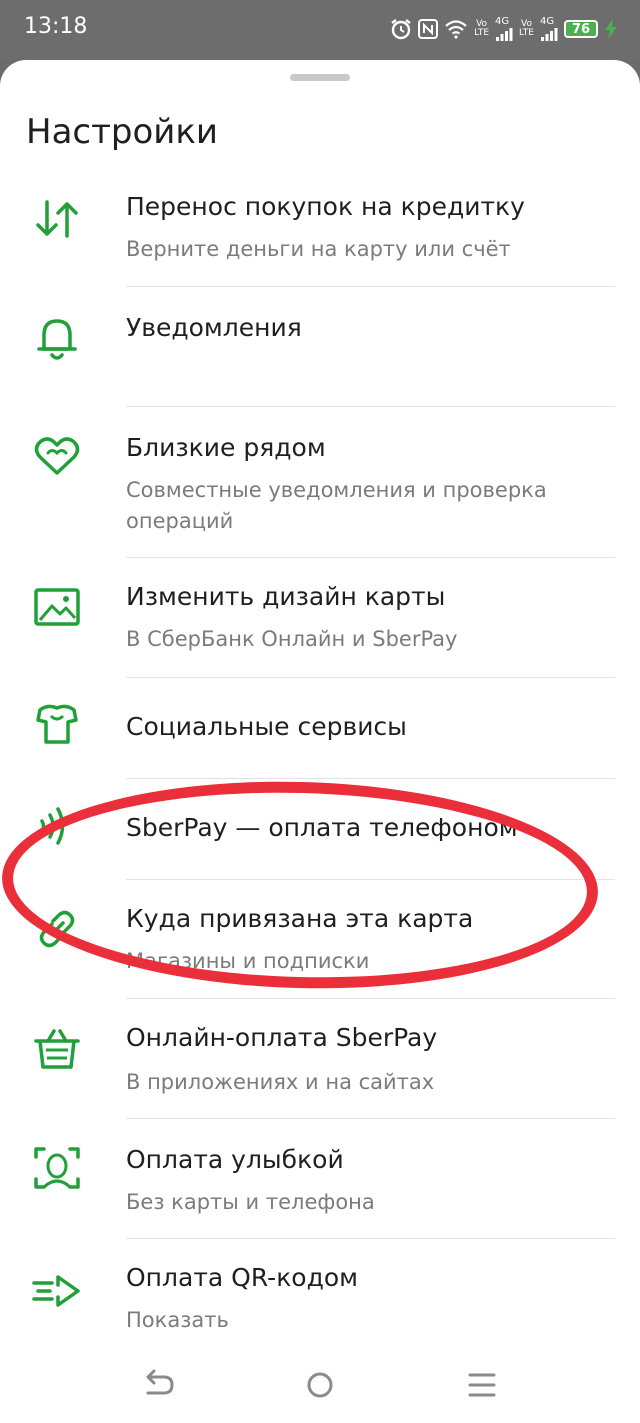 This screenshot has height=1423, width=640. Describe the element at coordinates (286, 596) in the screenshot. I see `item-title: Изменить дизайн карты` at that location.